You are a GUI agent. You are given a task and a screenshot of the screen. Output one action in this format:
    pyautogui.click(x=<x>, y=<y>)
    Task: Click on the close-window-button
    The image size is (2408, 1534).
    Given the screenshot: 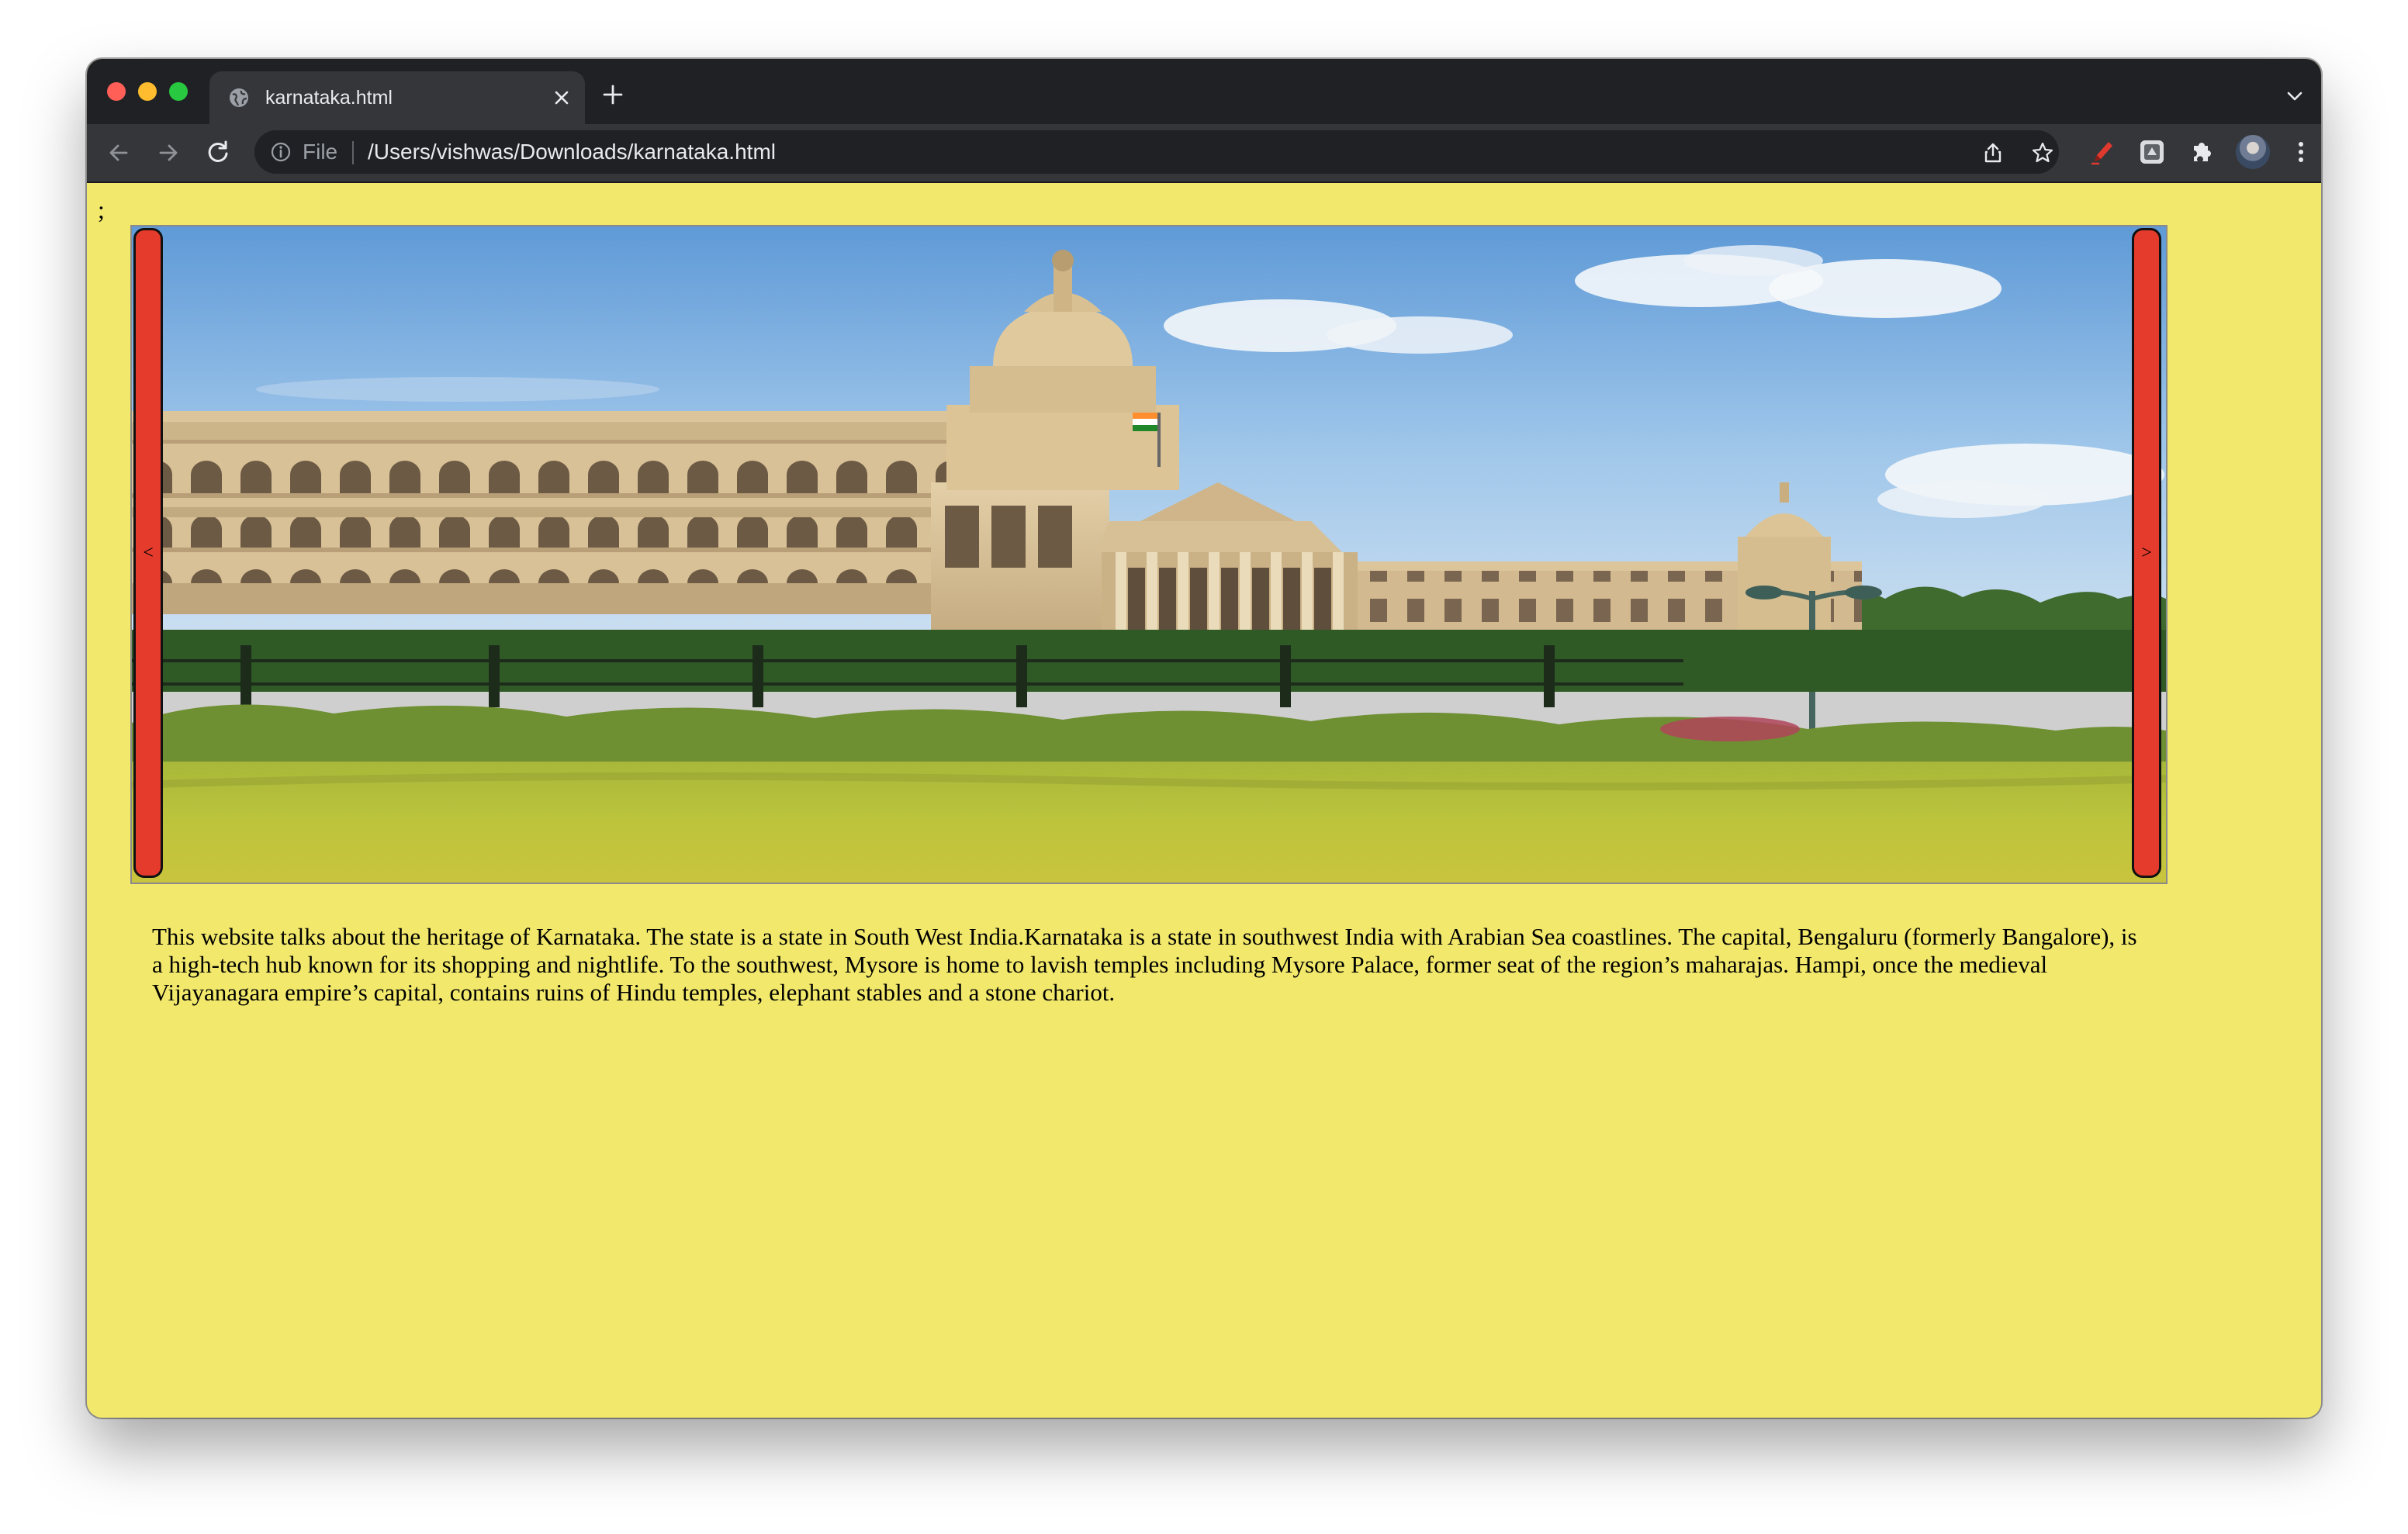 What is the action you would take?
    pyautogui.click(x=116, y=91)
    